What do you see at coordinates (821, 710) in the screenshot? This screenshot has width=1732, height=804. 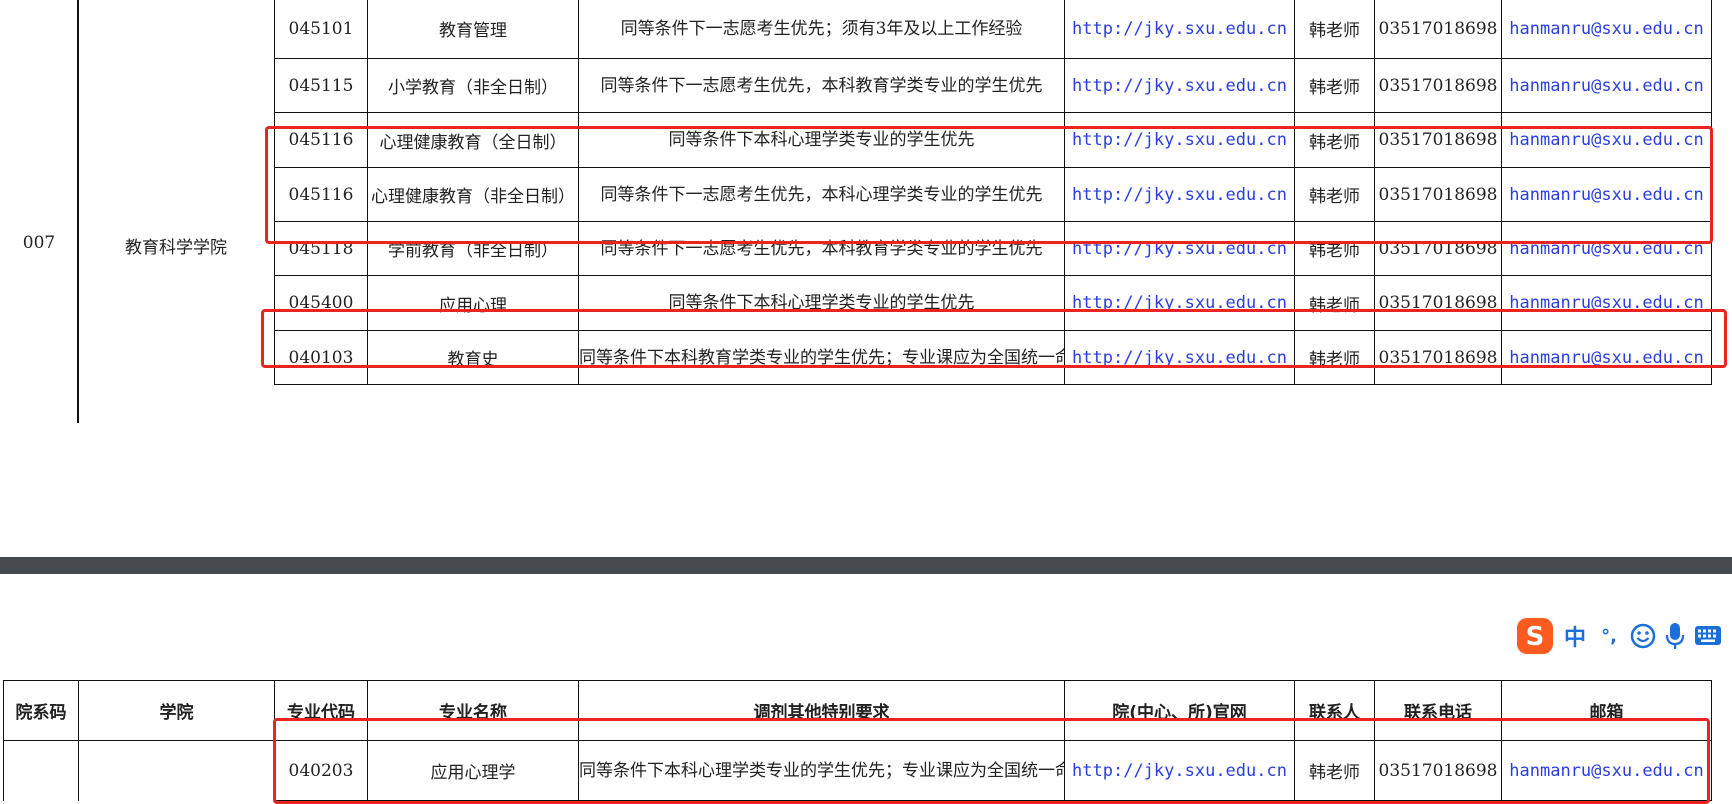 I see `column-header: 调剂其他特别要求` at bounding box center [821, 710].